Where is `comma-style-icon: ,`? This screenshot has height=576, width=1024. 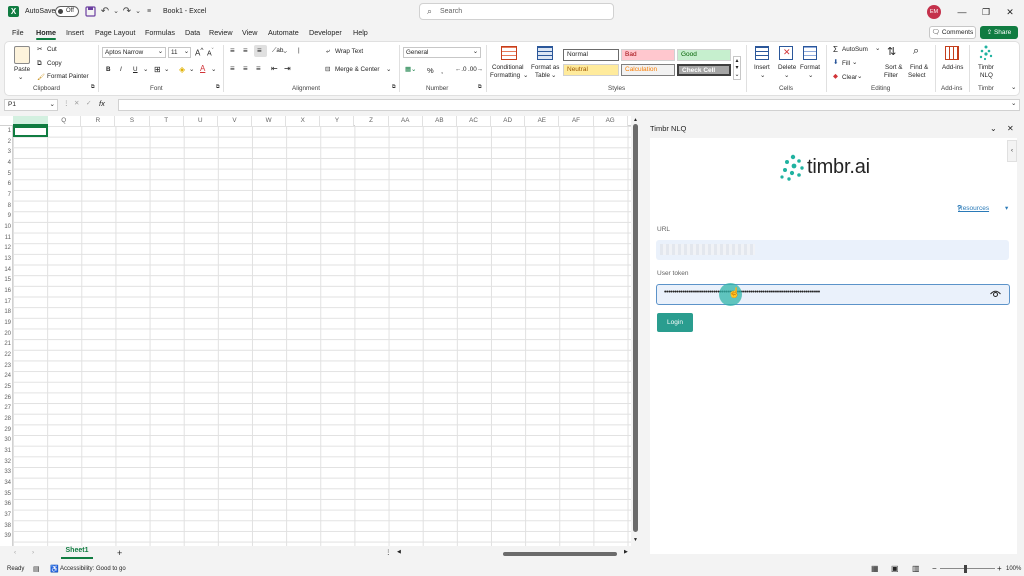 comma-style-icon: , is located at coordinates (442, 70).